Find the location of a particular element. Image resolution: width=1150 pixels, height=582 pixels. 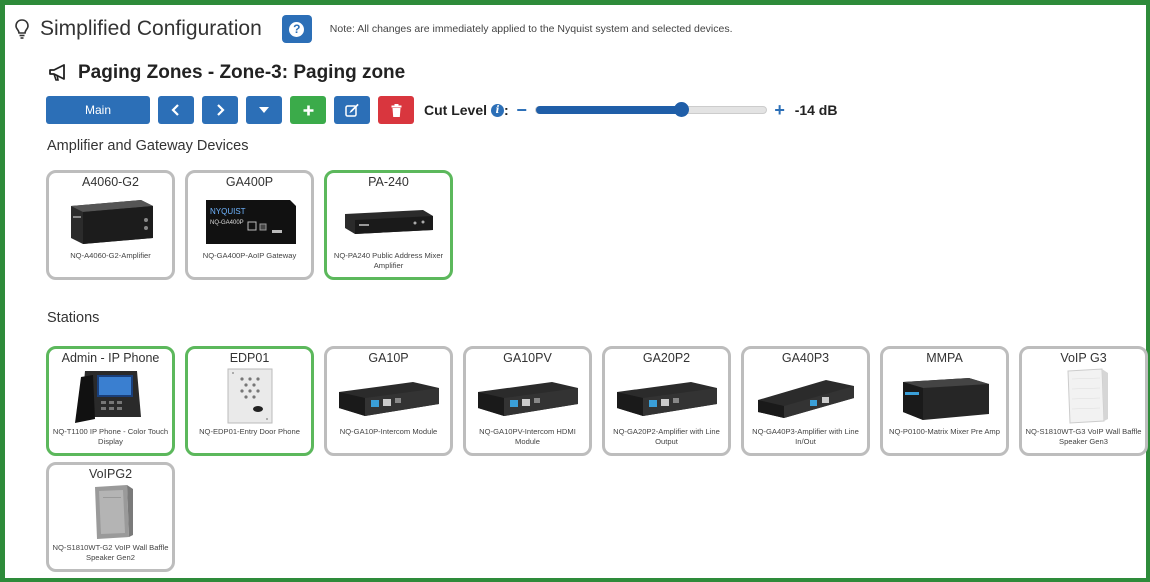

dropdown-button is located at coordinates (264, 110).